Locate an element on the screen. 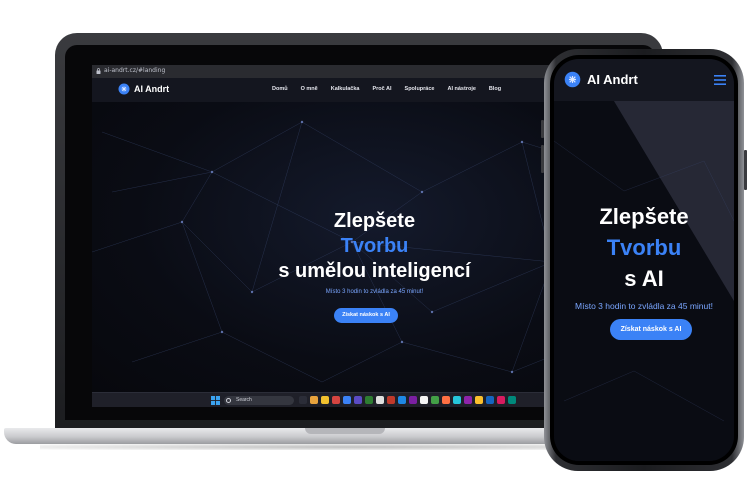  nav-link-blog: Blog is located at coordinates (495, 89).